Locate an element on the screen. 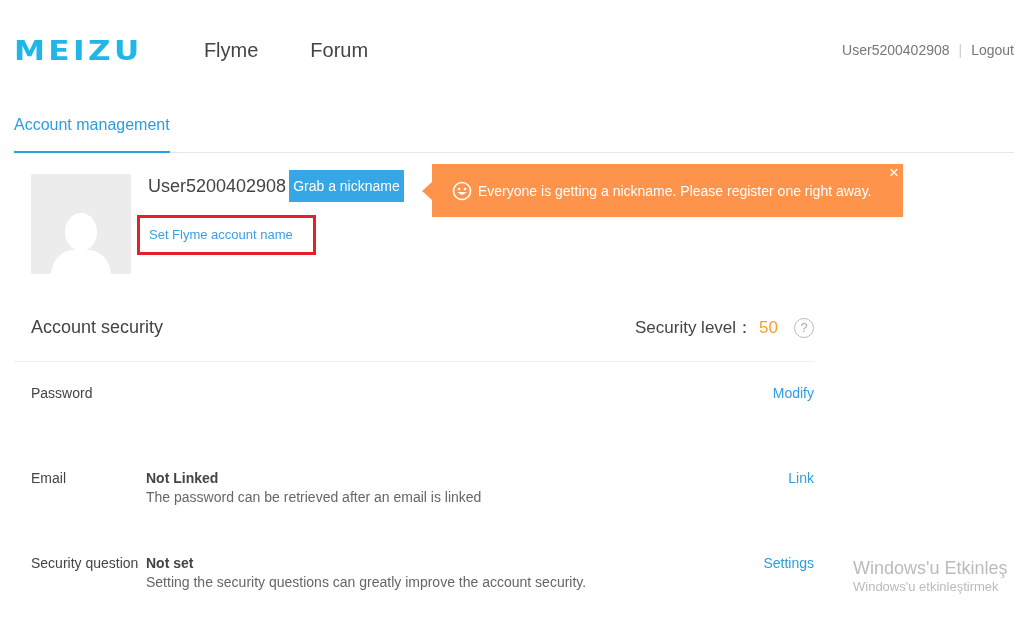 The width and height of the screenshot is (1024, 621). section-title: Account security is located at coordinates (97, 327).